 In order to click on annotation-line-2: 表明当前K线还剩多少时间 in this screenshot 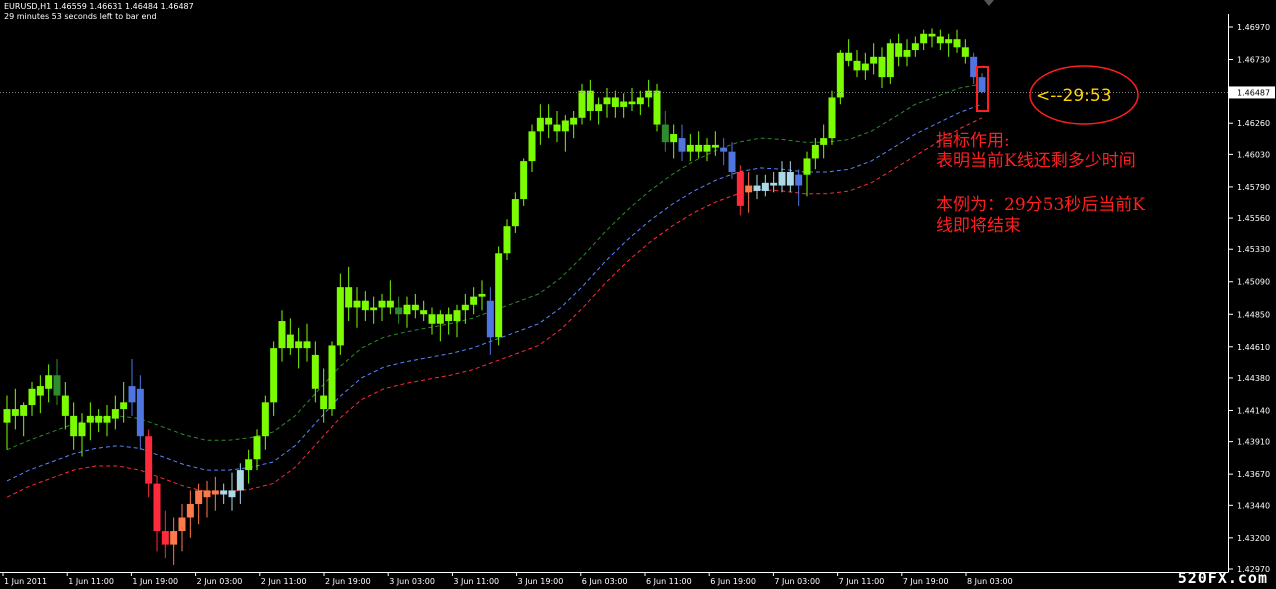, I will do `click(1036, 161)`.